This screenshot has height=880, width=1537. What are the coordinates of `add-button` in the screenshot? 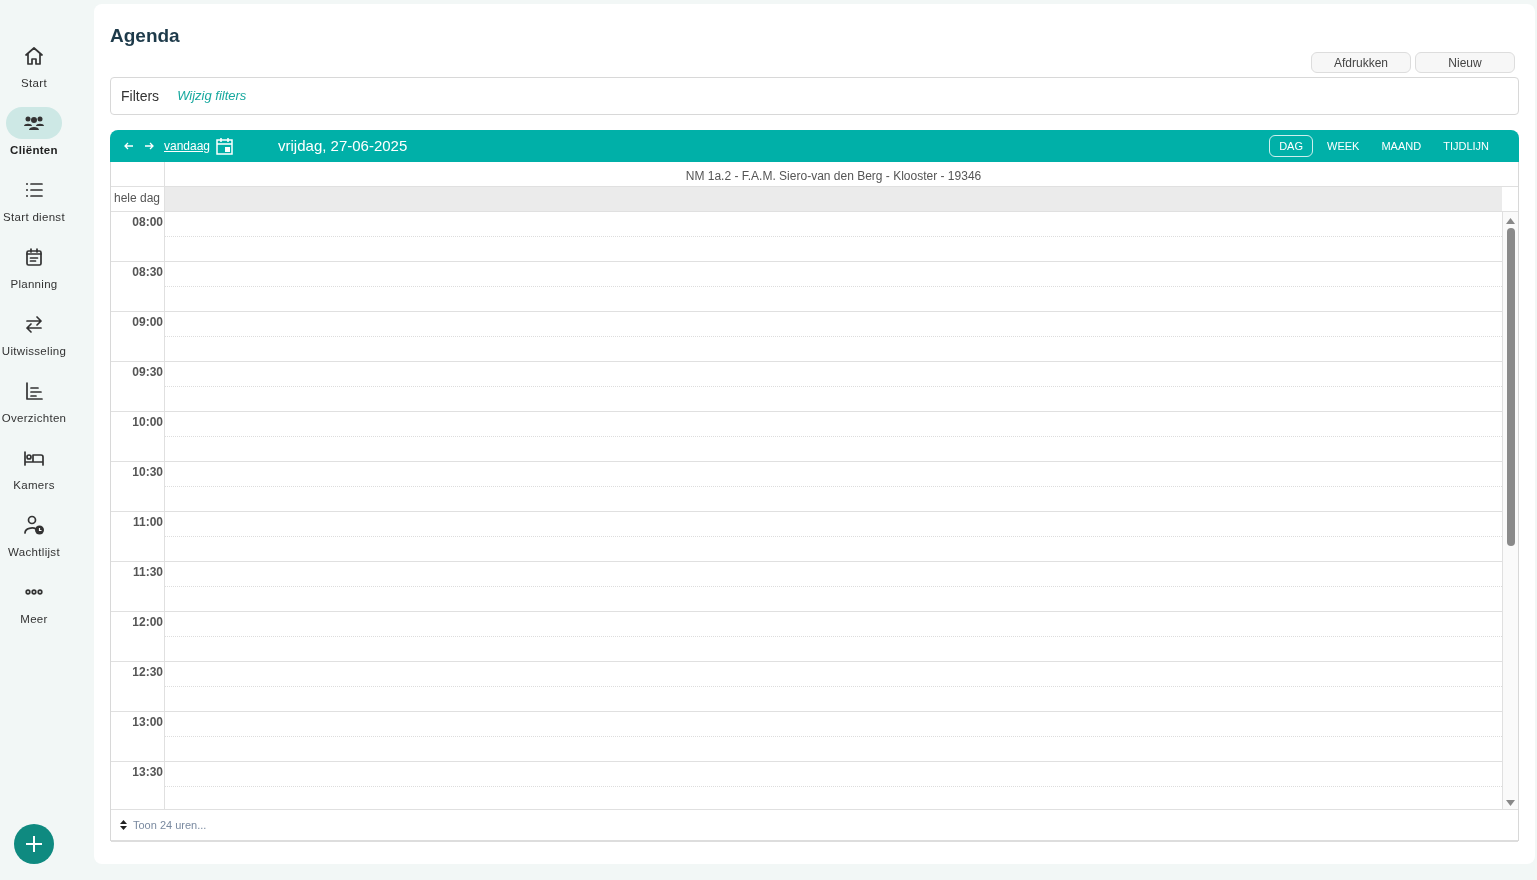 It's located at (34, 844).